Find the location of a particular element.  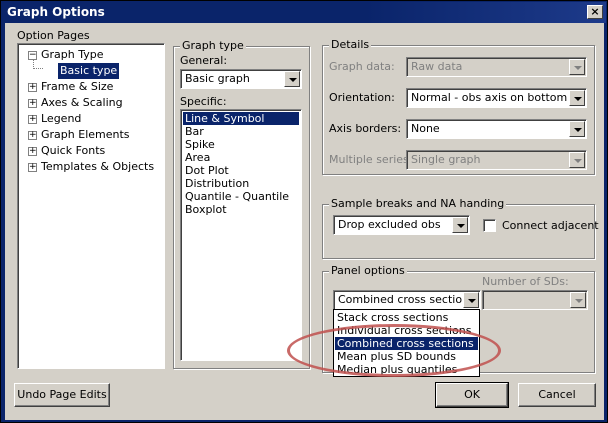

tree-item-frame-size: + Frame & Size is located at coordinates (70, 87).